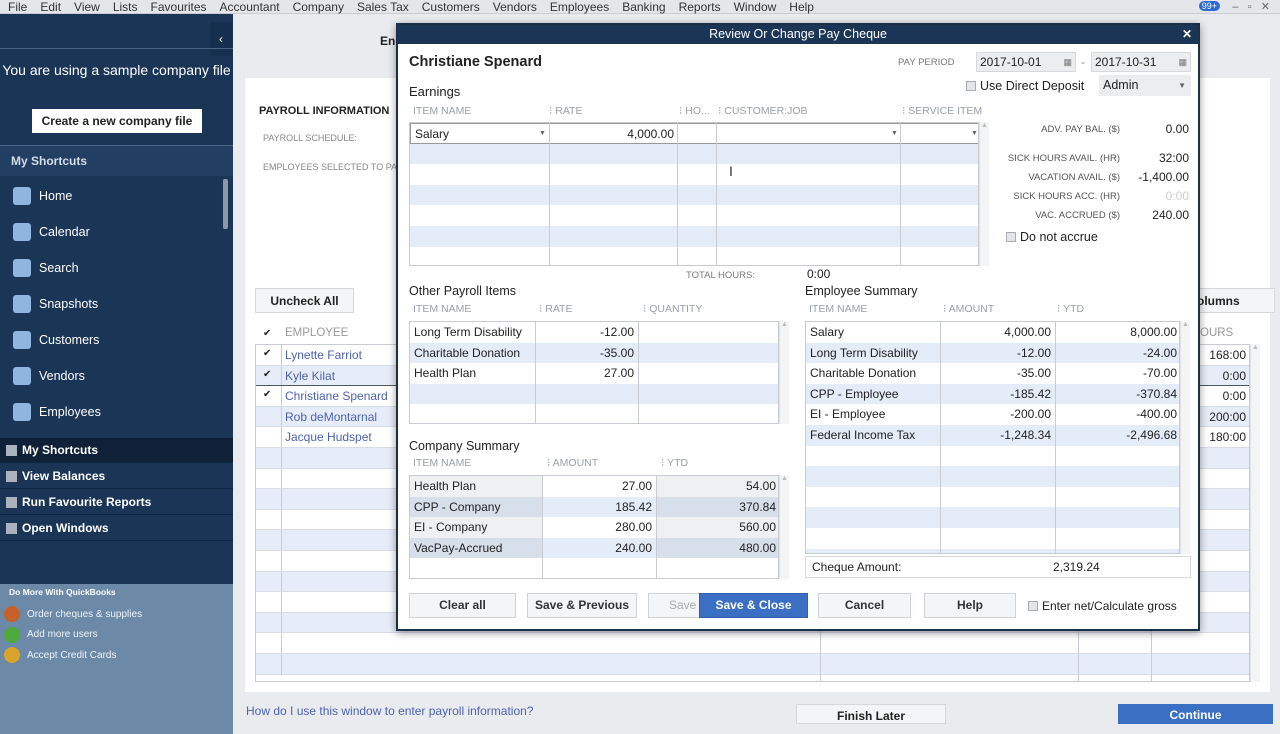 Image resolution: width=1280 pixels, height=734 pixels. What do you see at coordinates (1209, 6) in the screenshot?
I see `notification-badge: 99+` at bounding box center [1209, 6].